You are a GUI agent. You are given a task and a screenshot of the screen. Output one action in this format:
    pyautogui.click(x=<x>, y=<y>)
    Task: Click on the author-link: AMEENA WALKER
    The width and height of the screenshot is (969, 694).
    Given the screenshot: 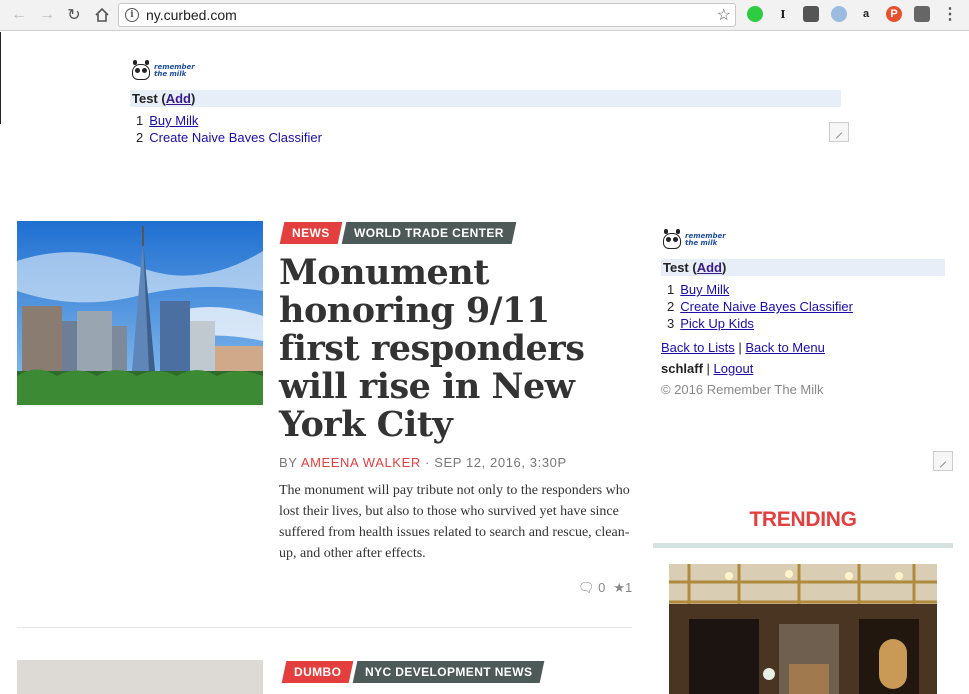 What is the action you would take?
    pyautogui.click(x=361, y=462)
    